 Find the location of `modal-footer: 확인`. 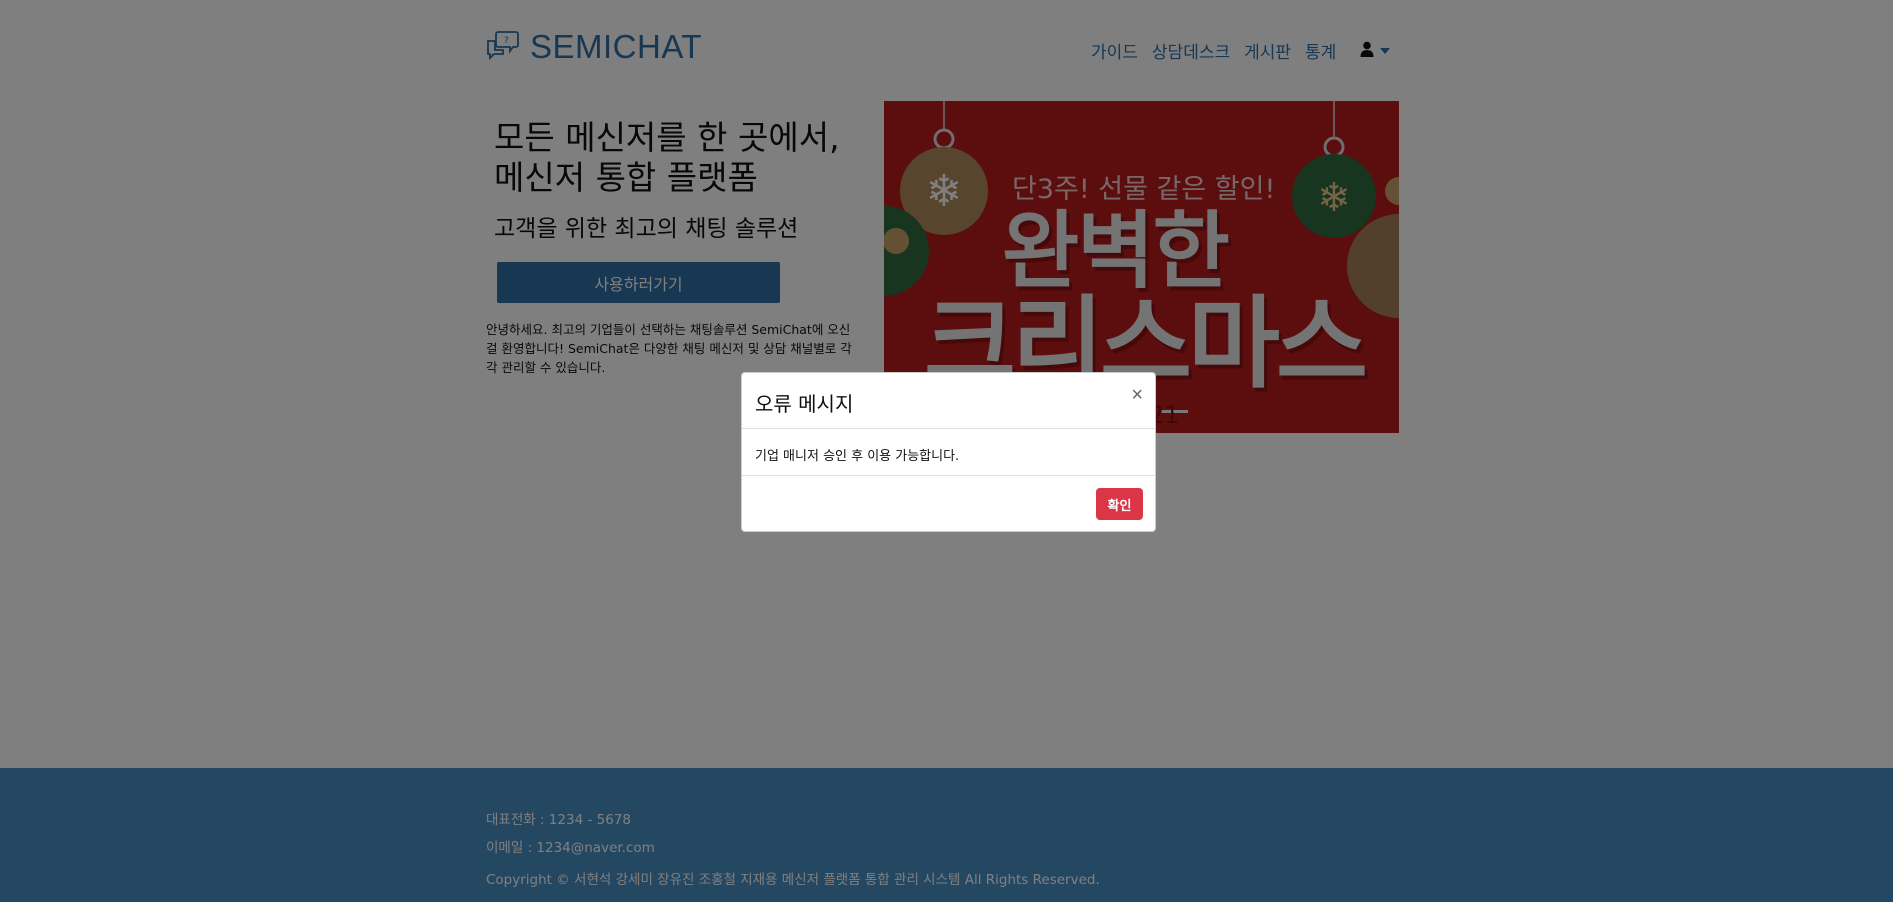

modal-footer: 확인 is located at coordinates (948, 504).